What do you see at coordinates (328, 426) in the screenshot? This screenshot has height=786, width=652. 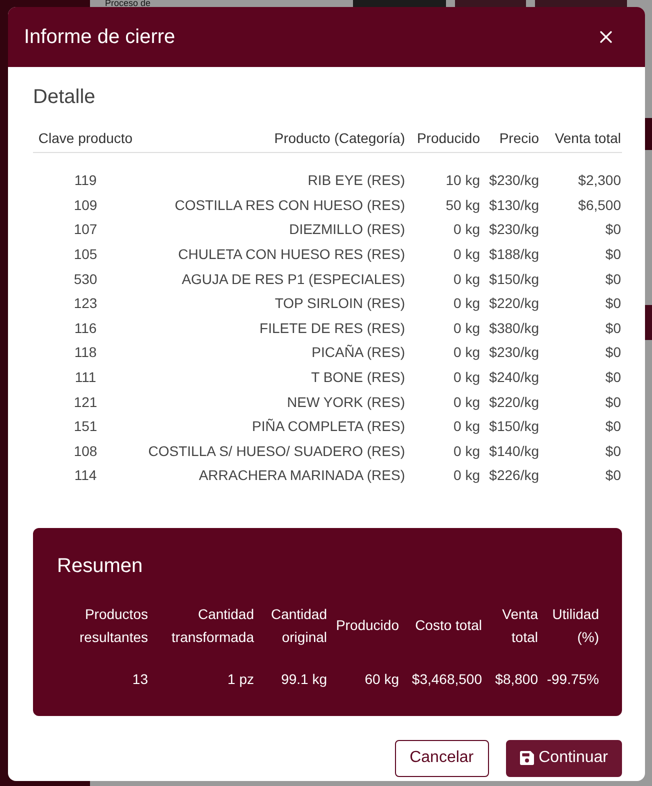 I see `table-cell-text: PIÑA COMPLETA (RES)` at bounding box center [328, 426].